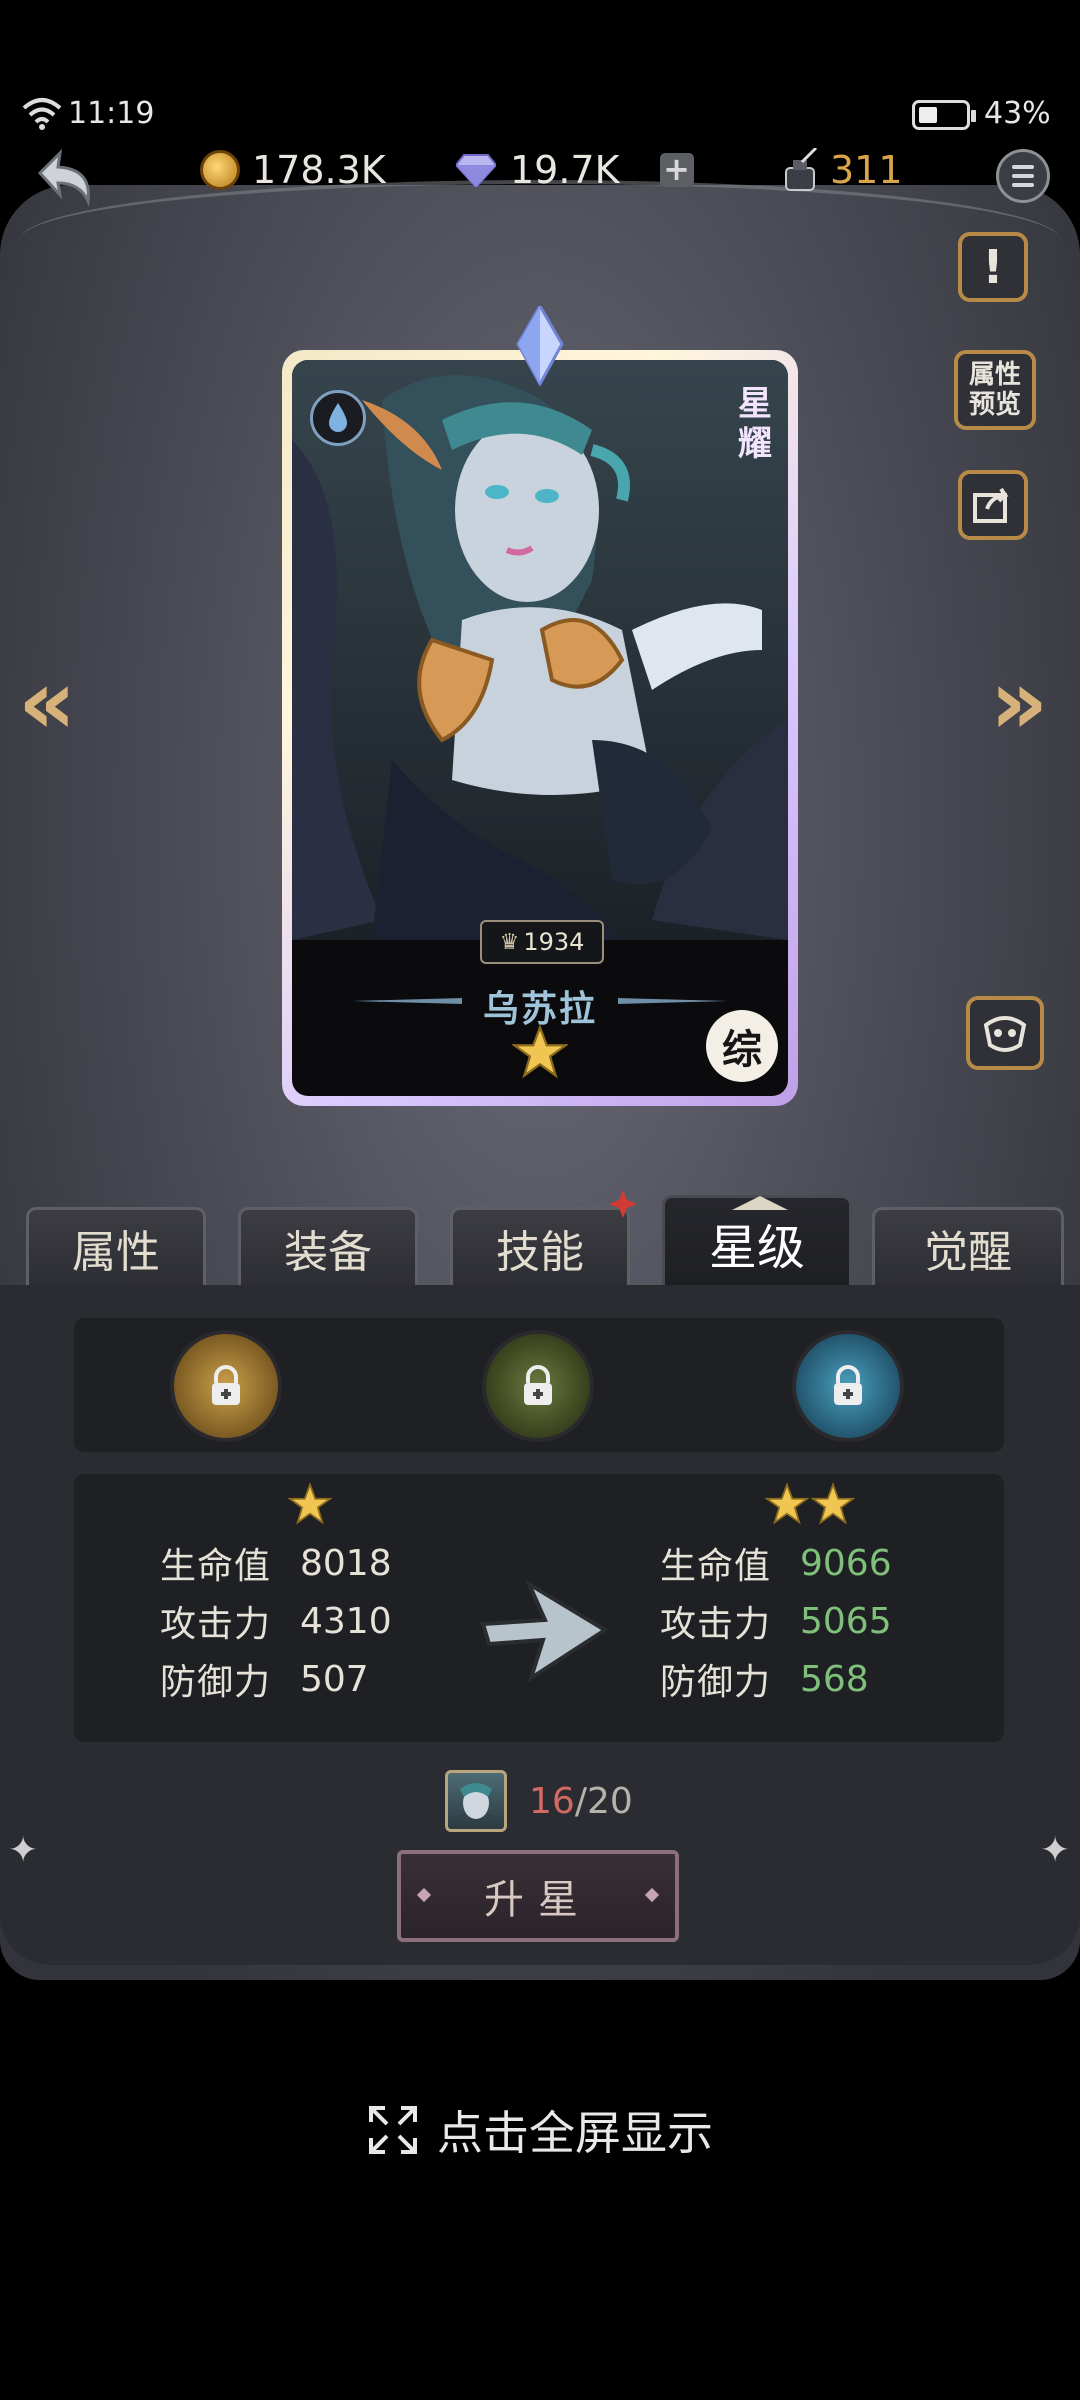 This screenshot has height=2400, width=1080. Describe the element at coordinates (23, 1850) in the screenshot. I see `corner-ornament-left: ✦` at that location.